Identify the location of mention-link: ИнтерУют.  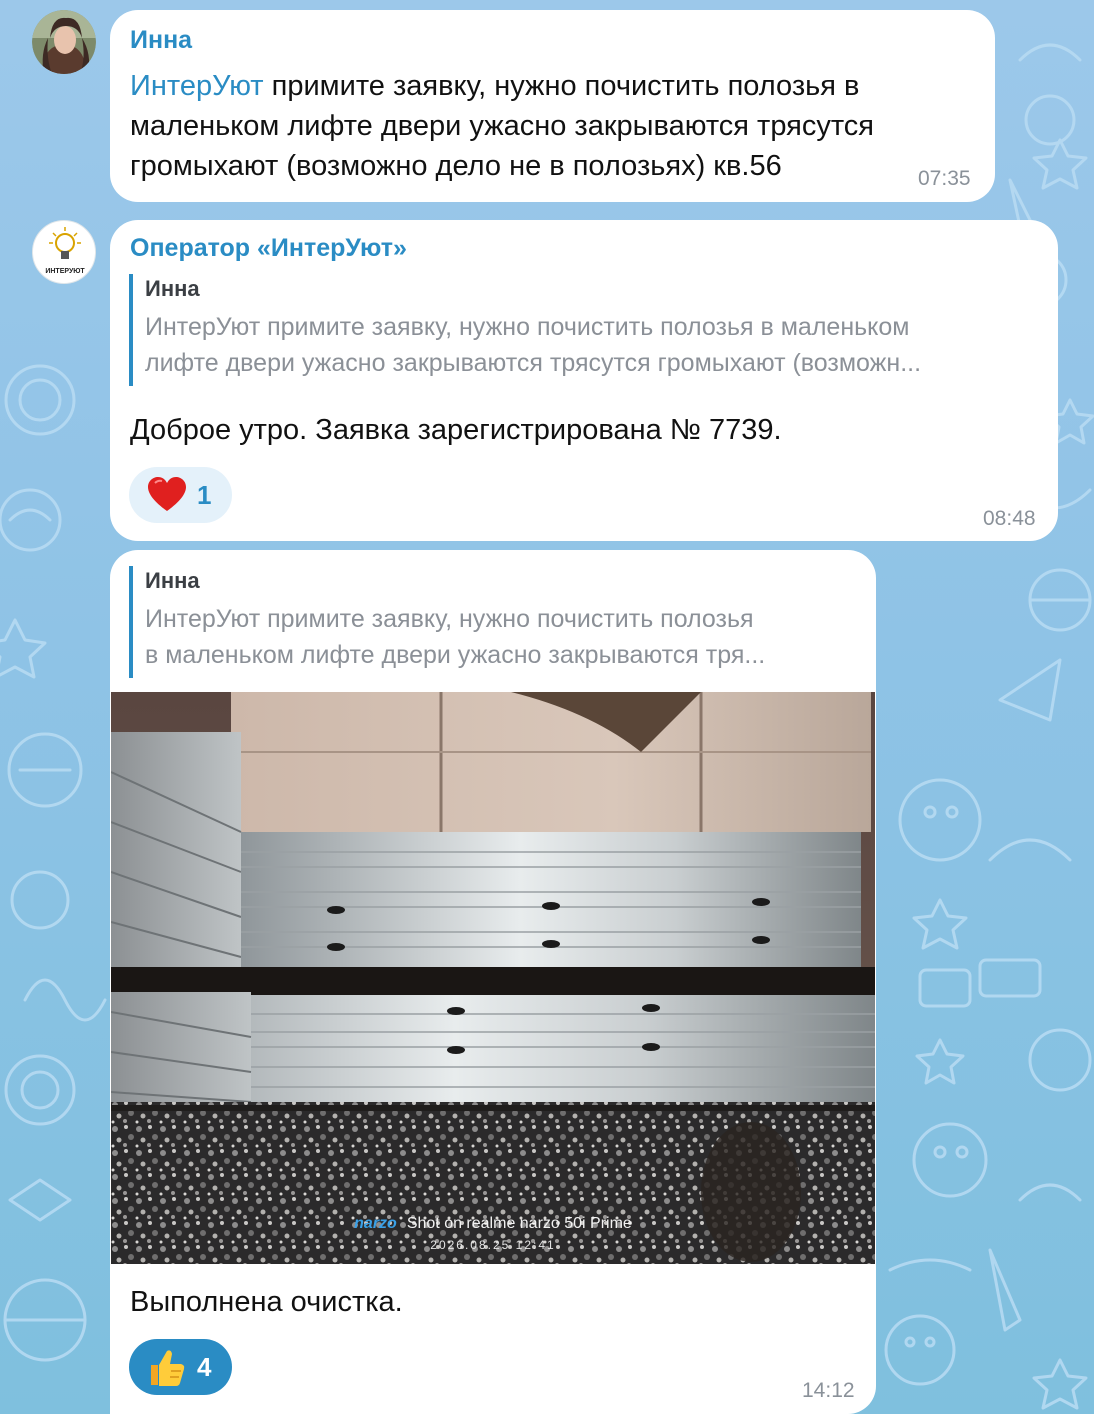
(197, 86).